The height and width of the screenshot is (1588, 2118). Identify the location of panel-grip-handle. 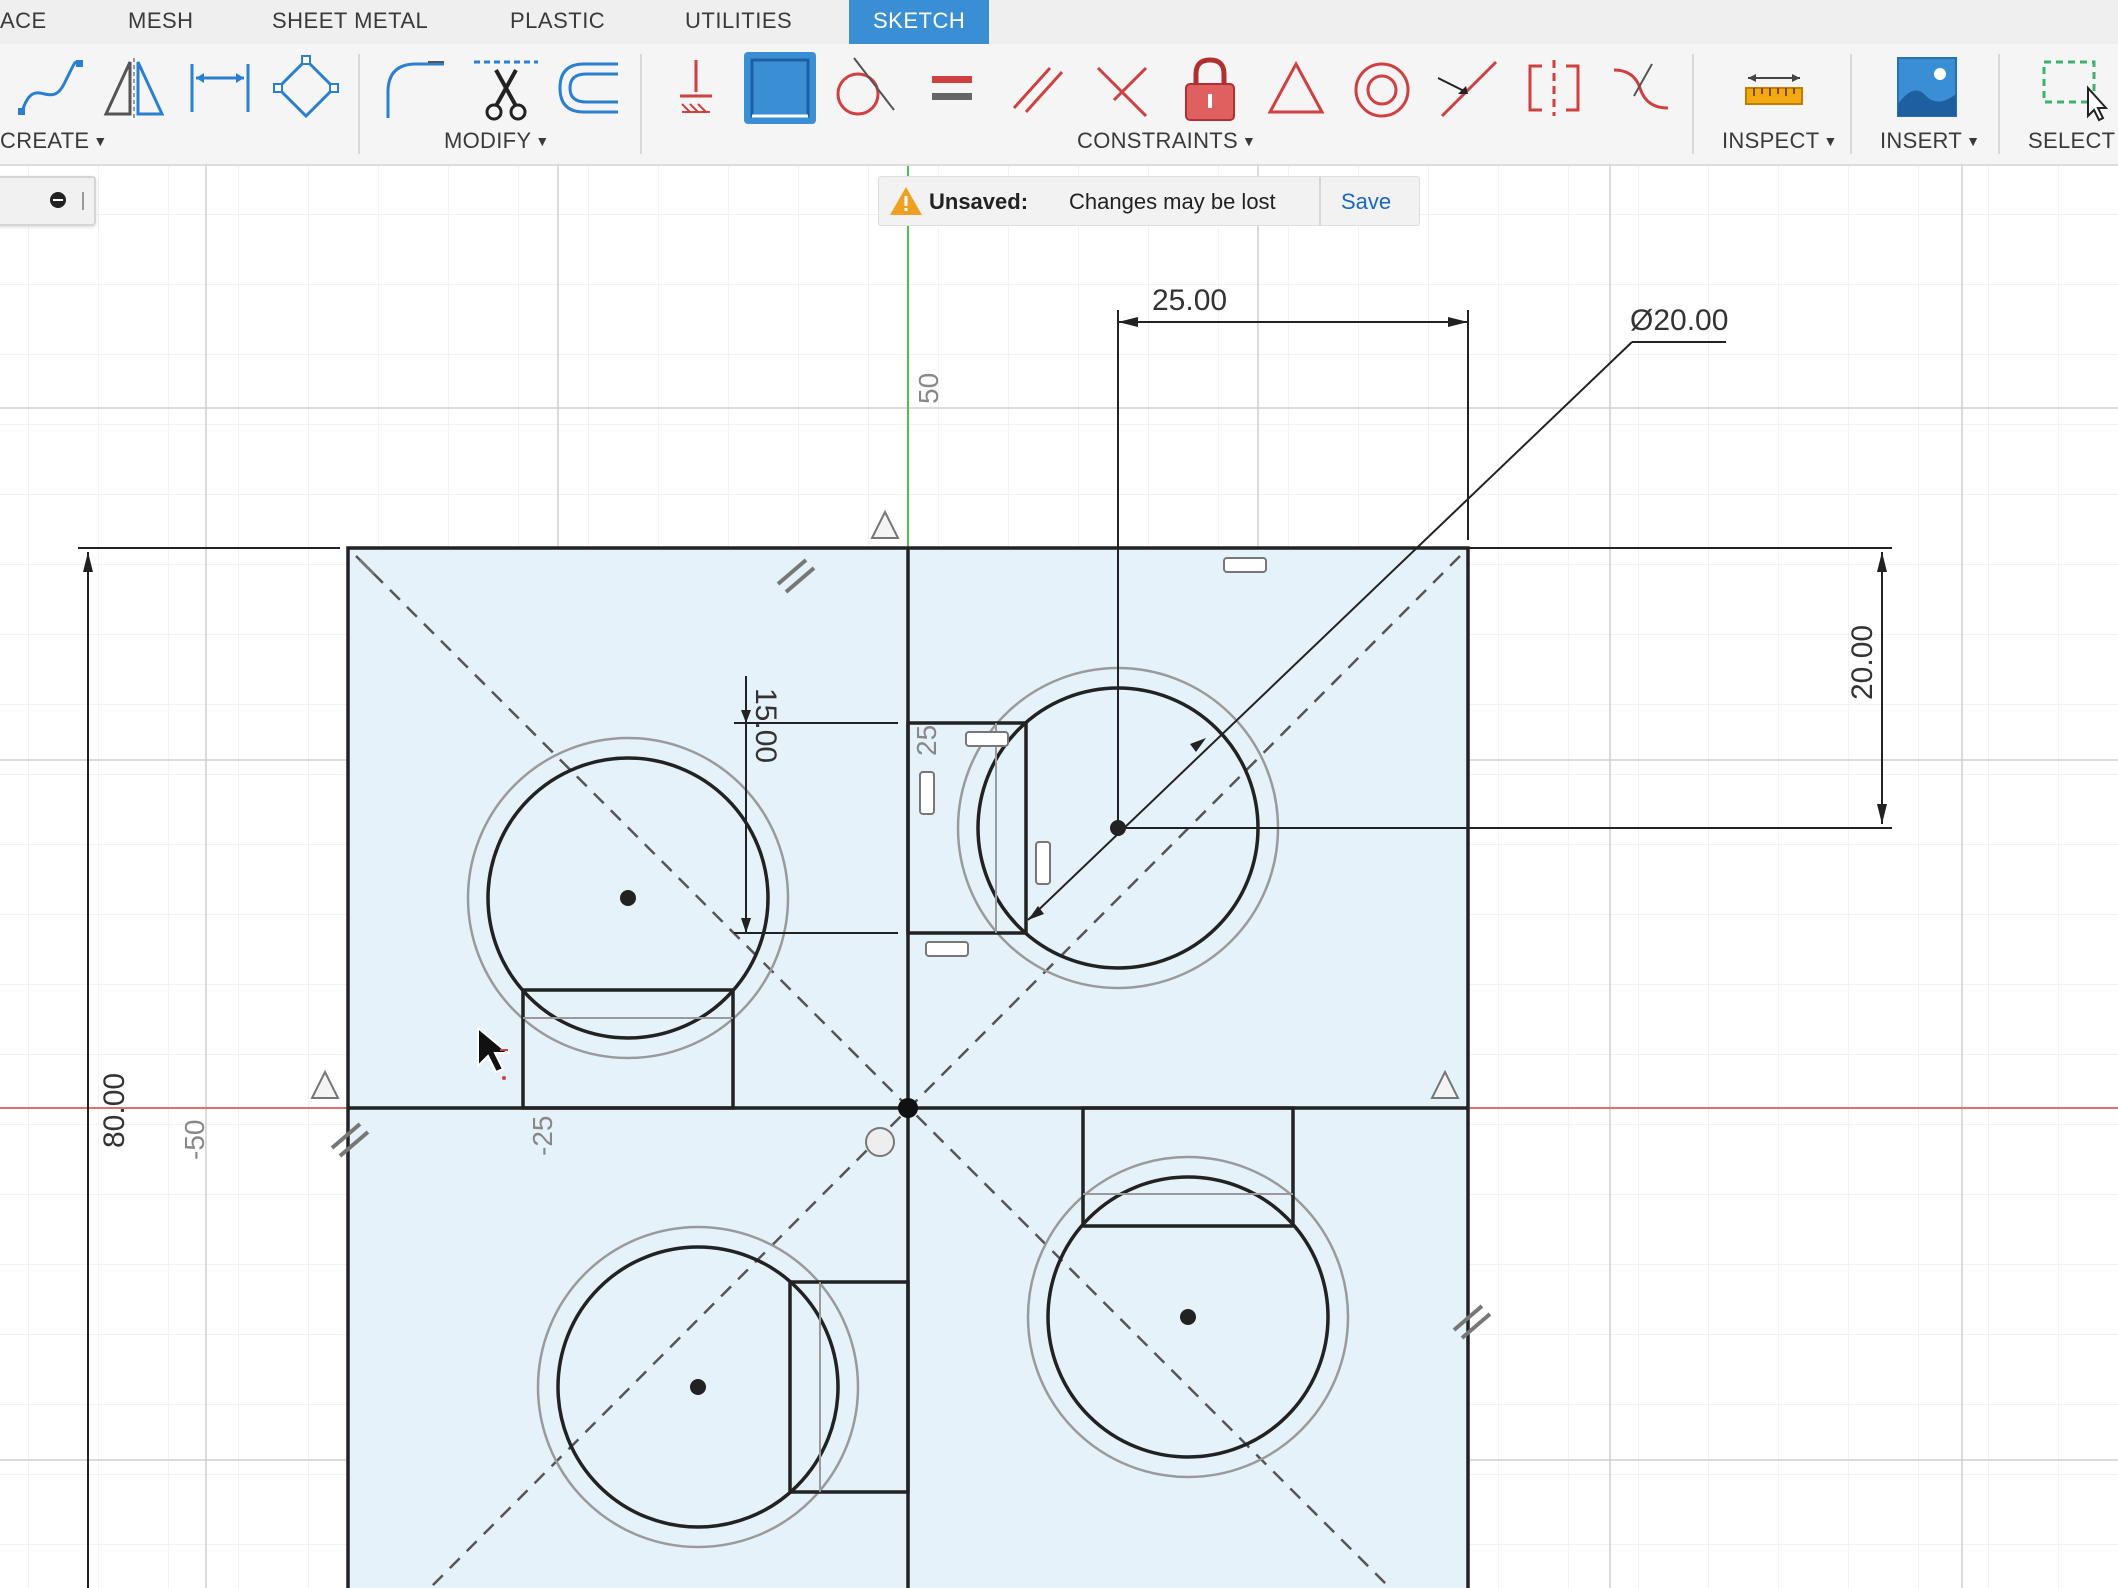
(83, 201).